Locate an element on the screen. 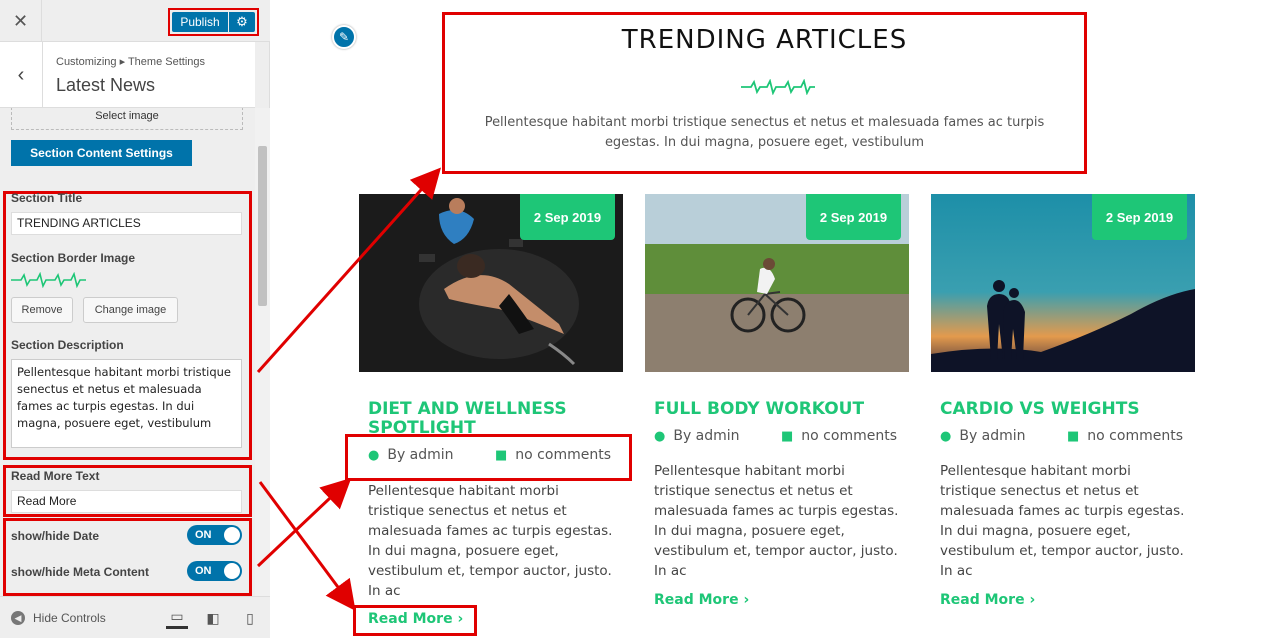 This screenshot has height=638, width=1284. pencil-icon: ✎ is located at coordinates (344, 37).